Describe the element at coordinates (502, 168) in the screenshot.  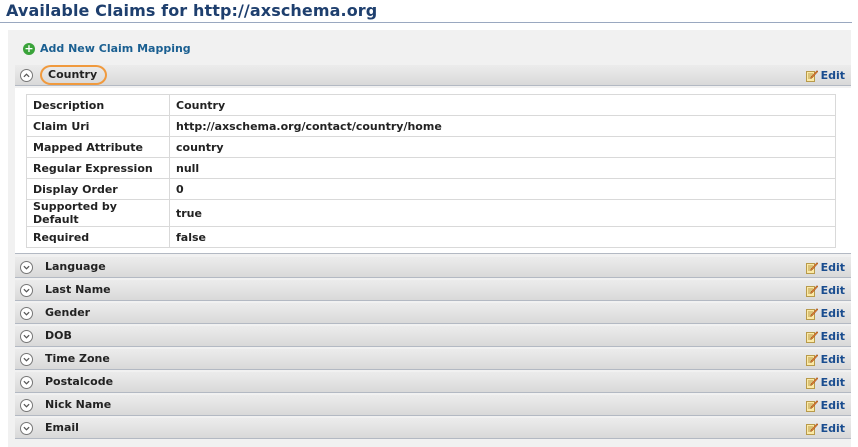
I see `property-value: null` at that location.